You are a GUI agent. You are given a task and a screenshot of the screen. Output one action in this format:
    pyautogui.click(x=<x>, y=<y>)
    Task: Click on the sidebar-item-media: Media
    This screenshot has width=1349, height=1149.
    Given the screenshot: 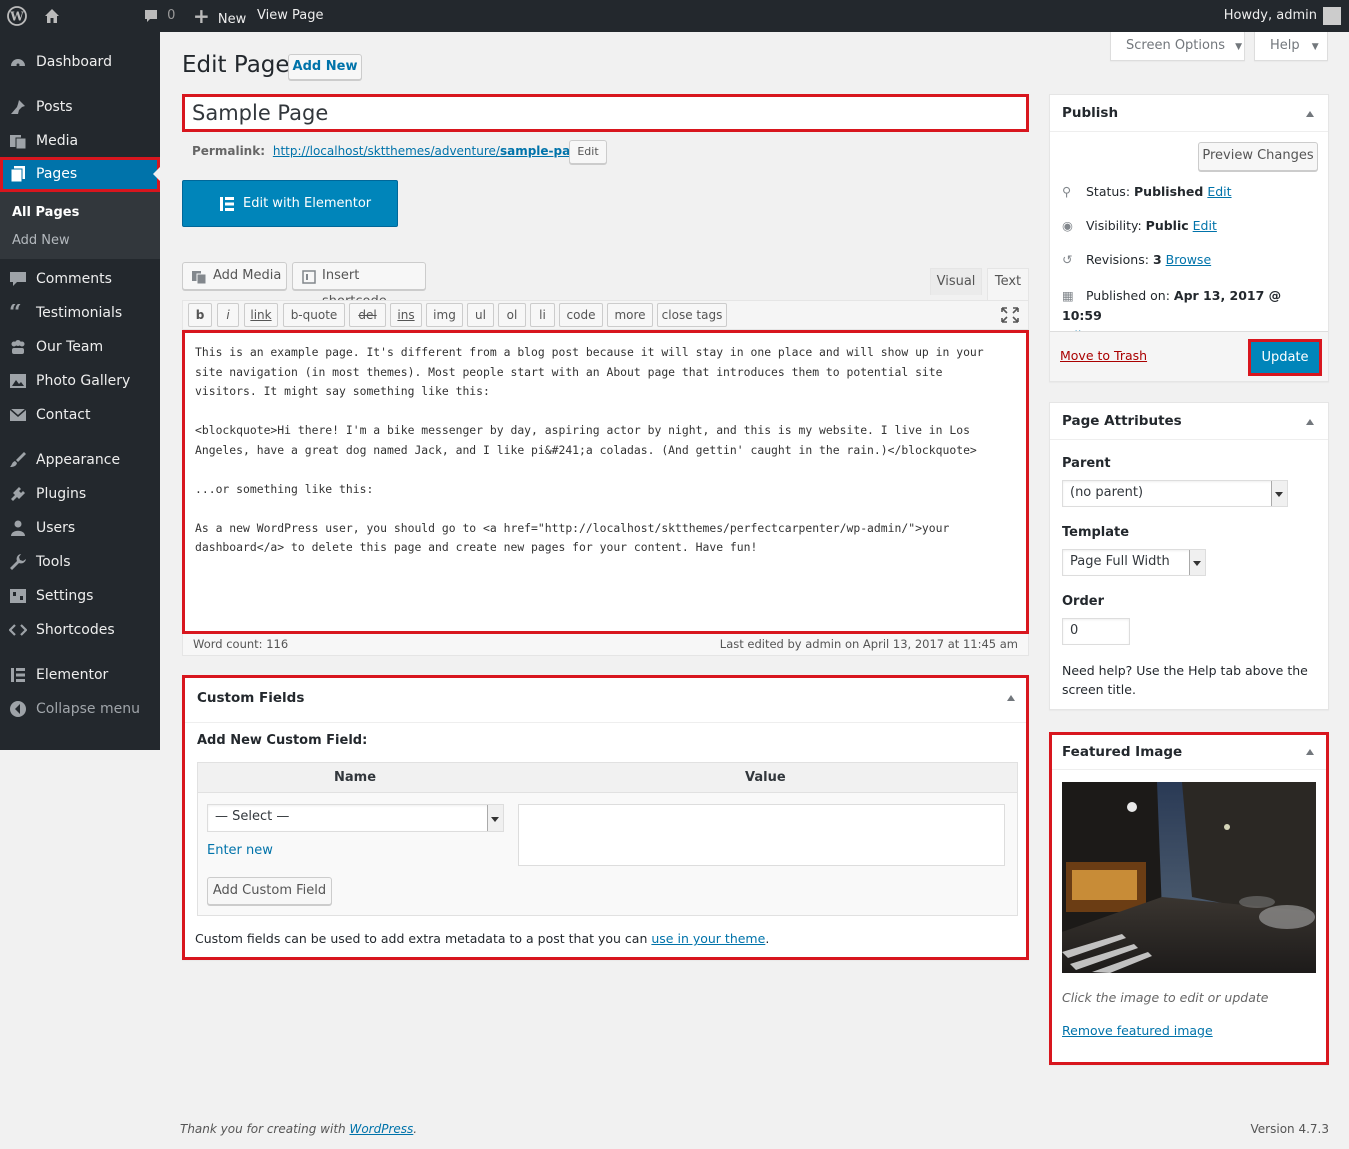 What is the action you would take?
    pyautogui.click(x=80, y=141)
    